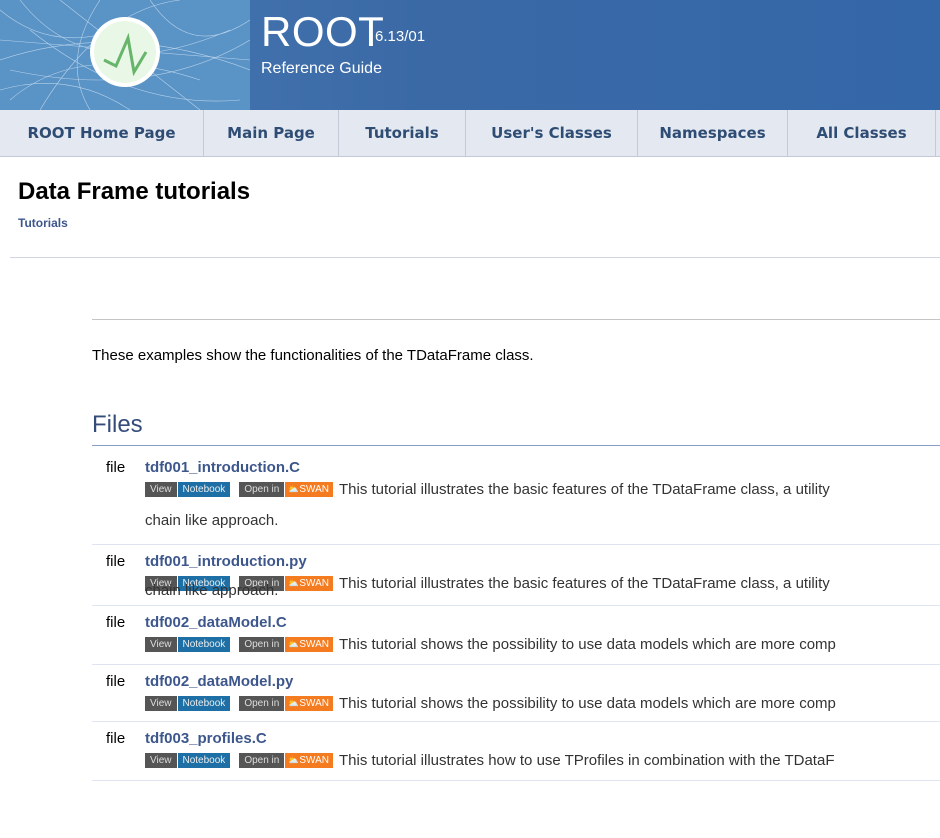 The height and width of the screenshot is (838, 940). What do you see at coordinates (862, 133) in the screenshot?
I see `nav-all-classes: All Classes` at bounding box center [862, 133].